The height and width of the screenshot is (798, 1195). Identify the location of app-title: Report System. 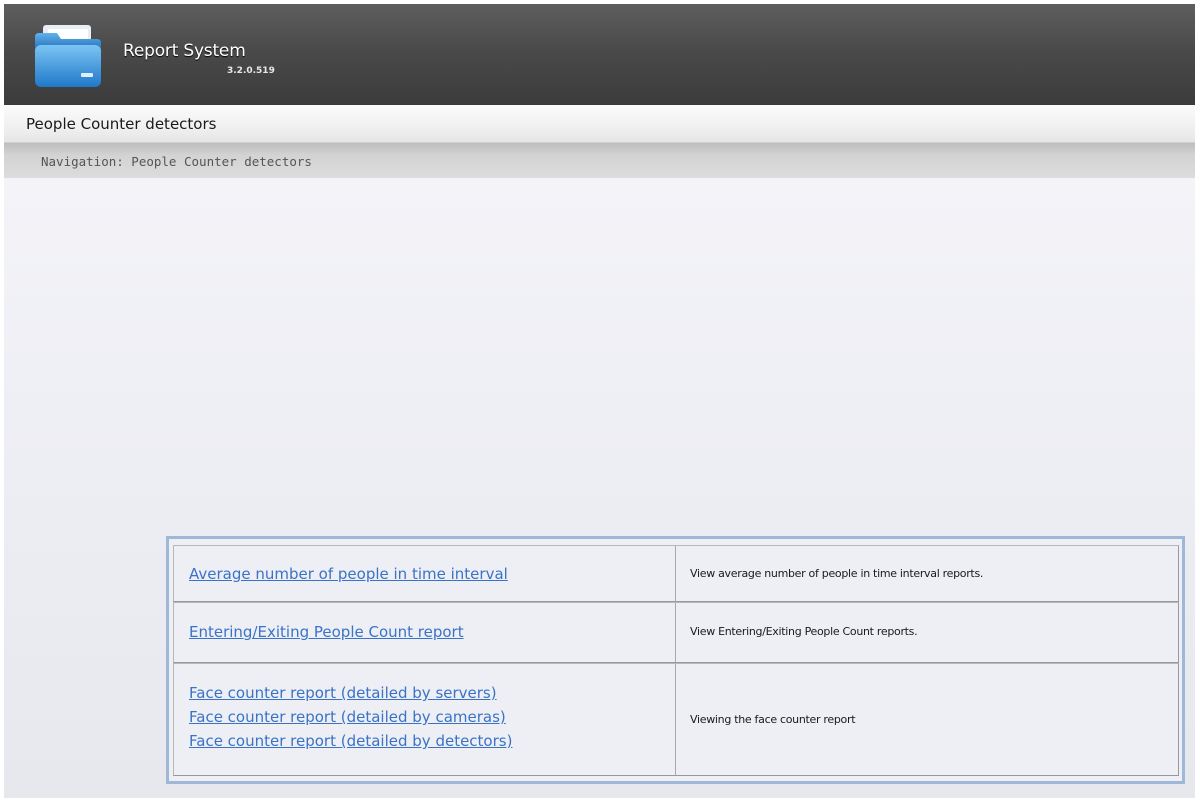
(184, 51).